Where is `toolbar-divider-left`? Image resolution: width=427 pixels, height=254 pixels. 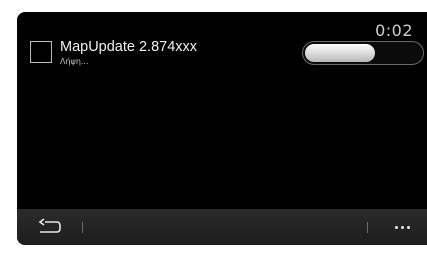
toolbar-divider-left is located at coordinates (82, 227).